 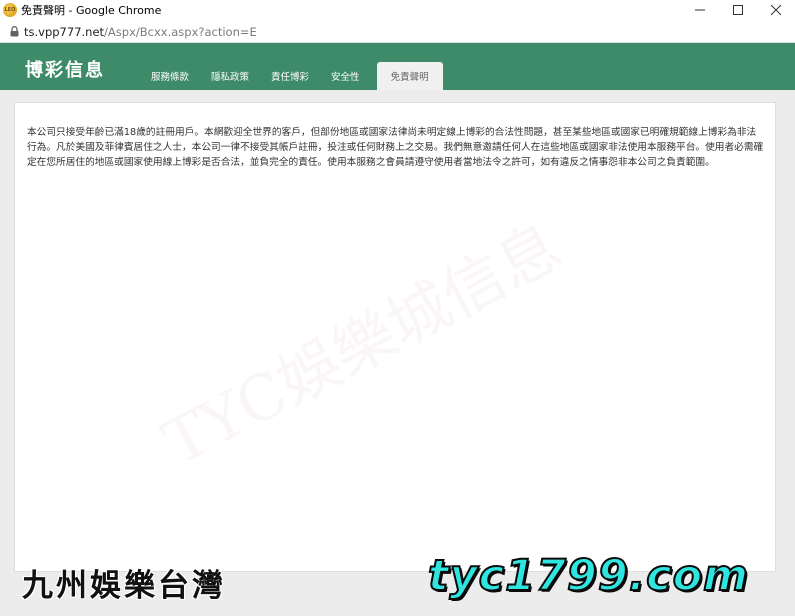 I want to click on nav-tabs: 服務條款 隱私政策 責任博彩 安全性 免責聲明, so click(x=291, y=76).